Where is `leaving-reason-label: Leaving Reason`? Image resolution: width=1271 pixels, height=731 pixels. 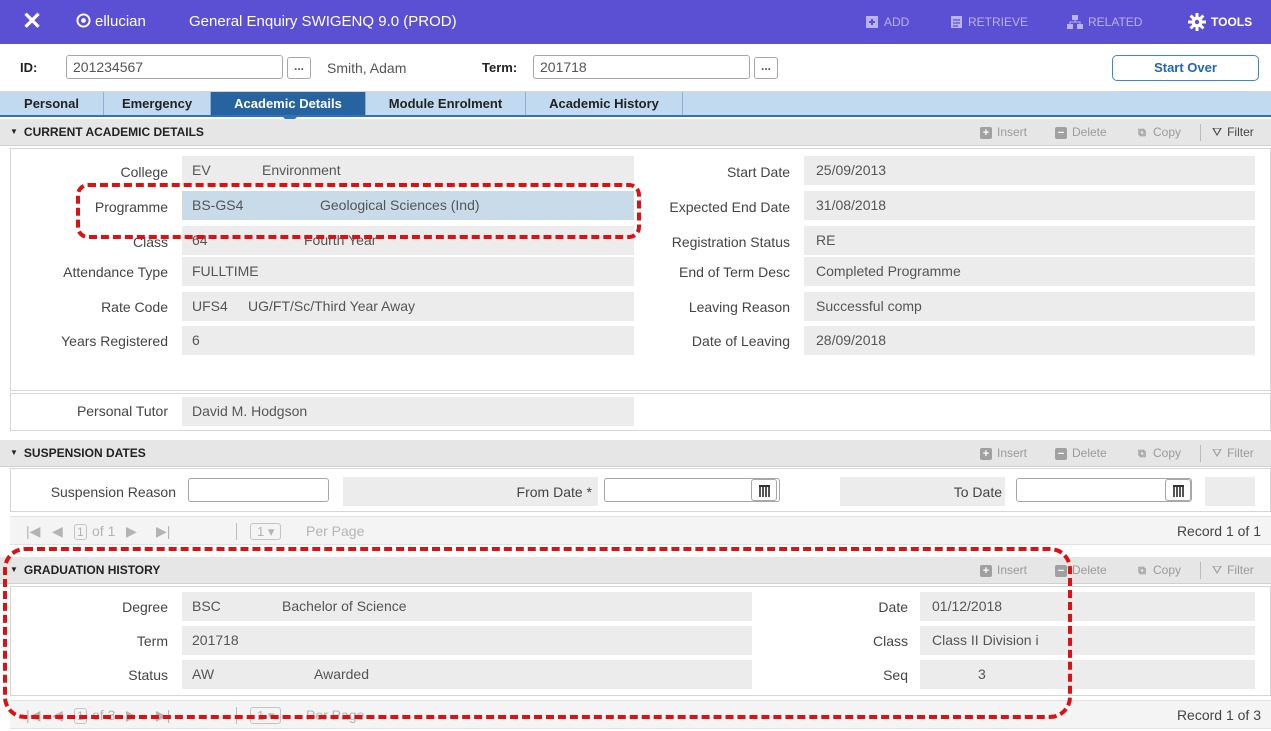 leaving-reason-label: Leaving Reason is located at coordinates (739, 307).